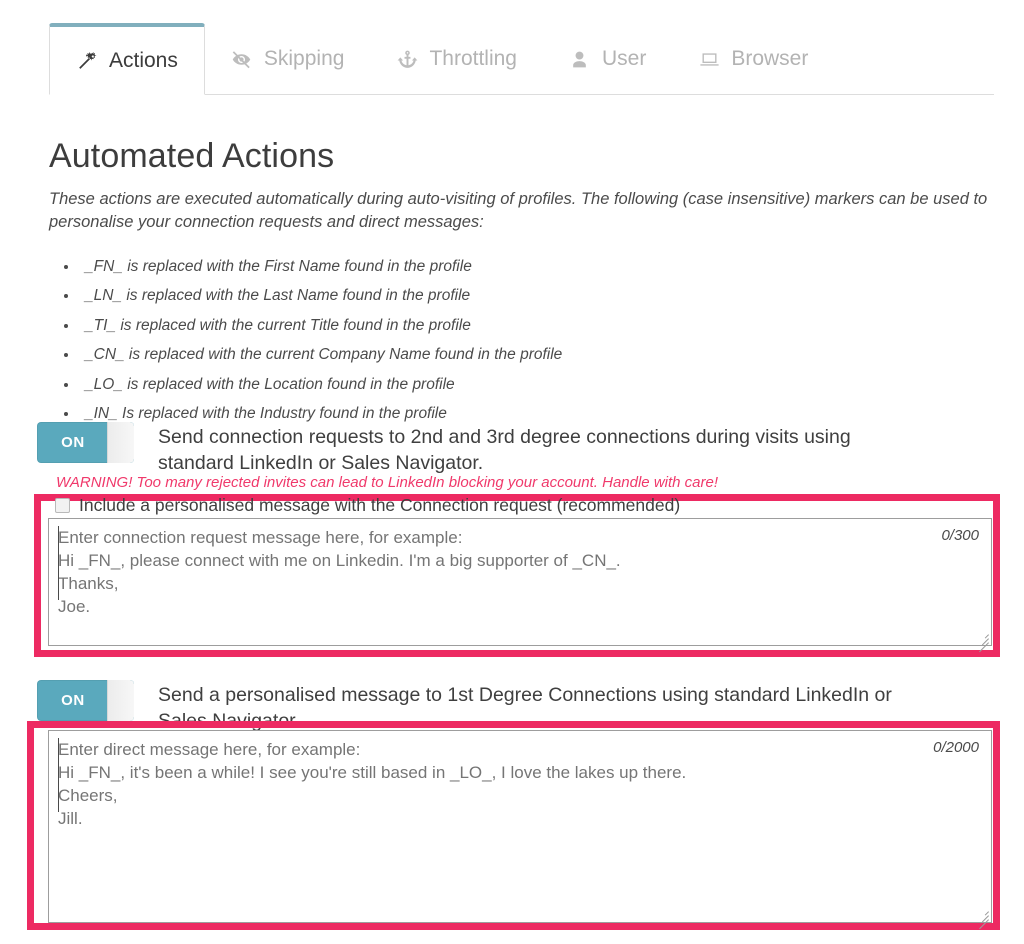  What do you see at coordinates (624, 58) in the screenshot?
I see `tab-label: User` at bounding box center [624, 58].